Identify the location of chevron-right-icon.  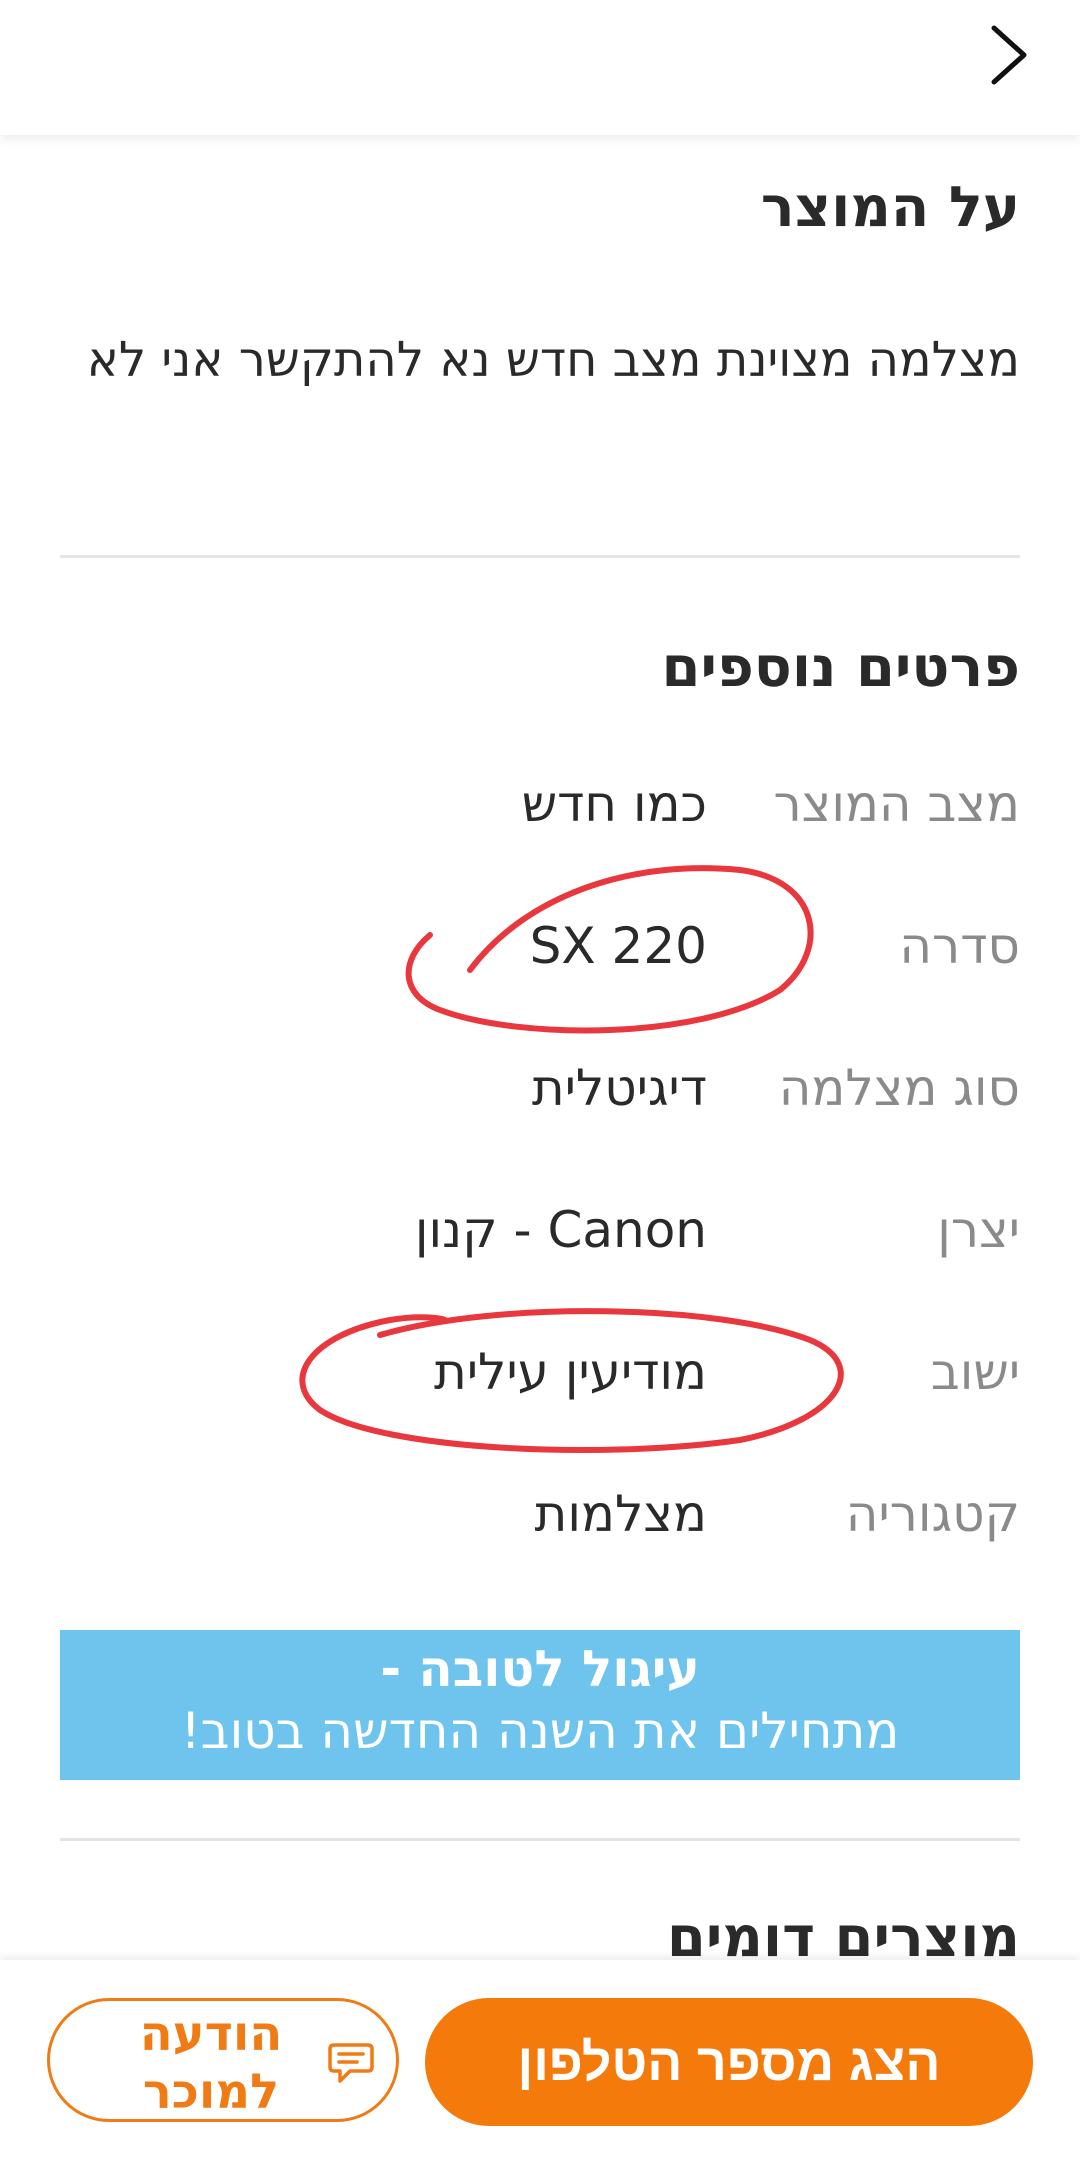
(1009, 55).